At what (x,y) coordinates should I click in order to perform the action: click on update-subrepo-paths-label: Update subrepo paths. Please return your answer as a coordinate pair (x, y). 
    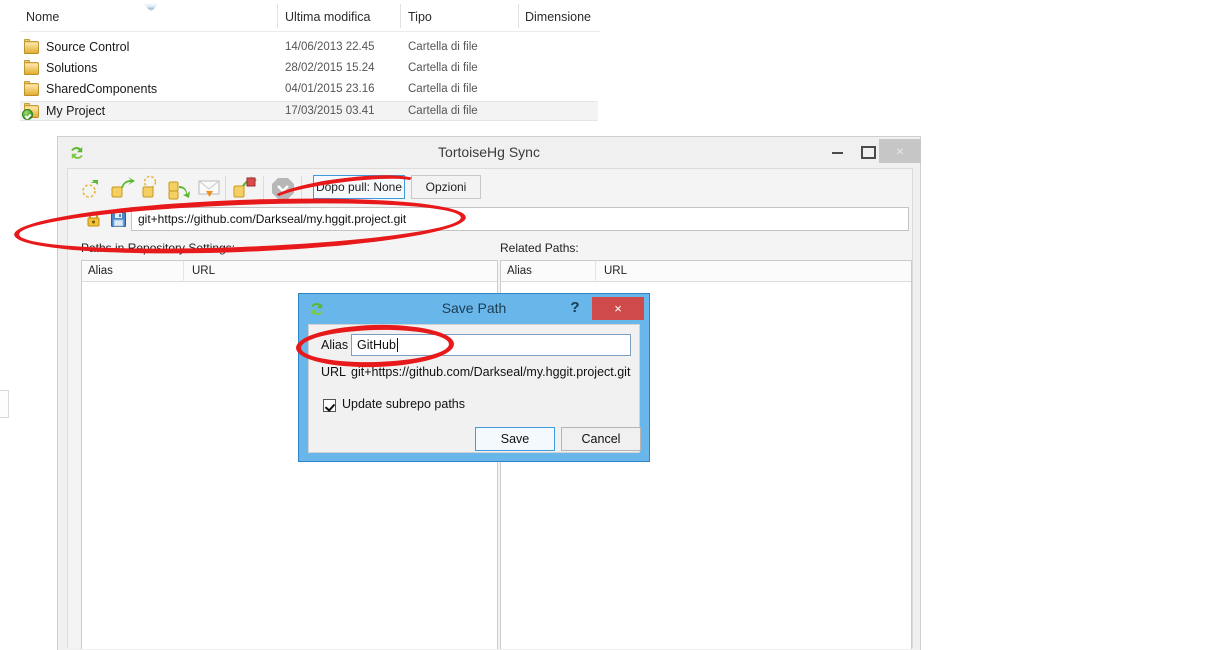
    Looking at the image, I should click on (404, 404).